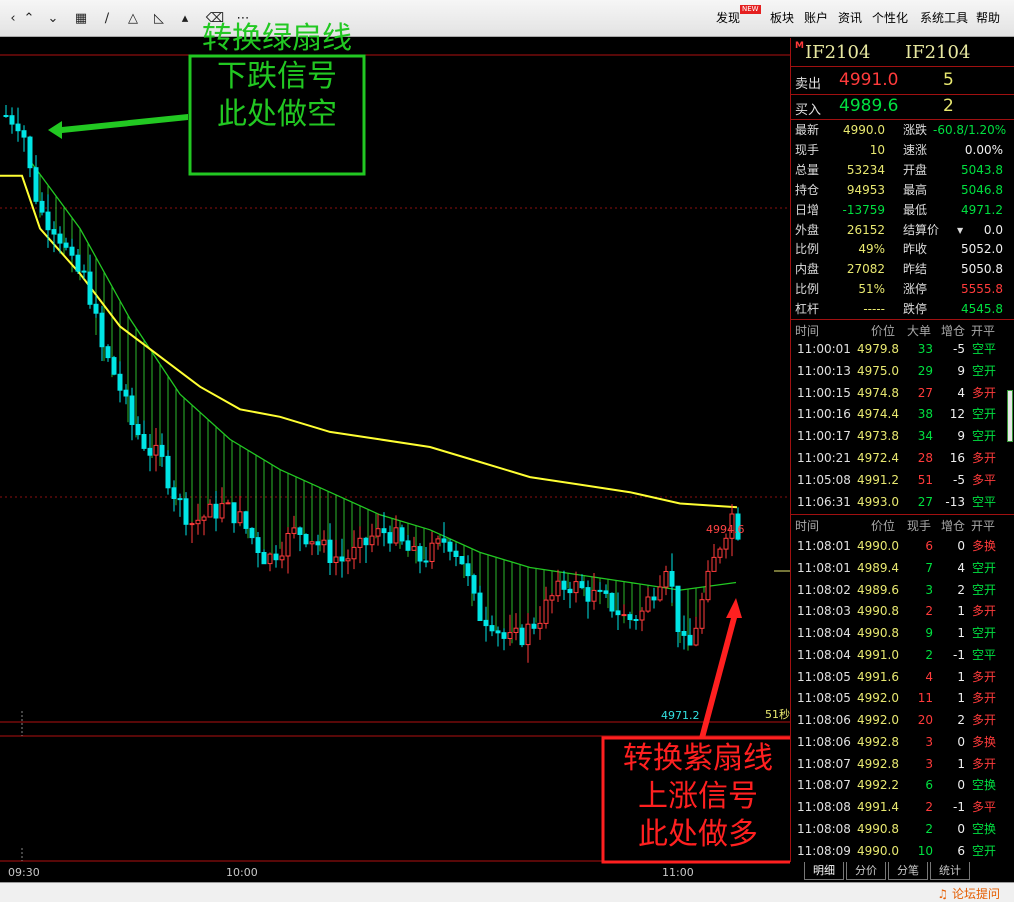 The height and width of the screenshot is (902, 1014). What do you see at coordinates (944, 18) in the screenshot?
I see `menu-system-tools: 系统工具` at bounding box center [944, 18].